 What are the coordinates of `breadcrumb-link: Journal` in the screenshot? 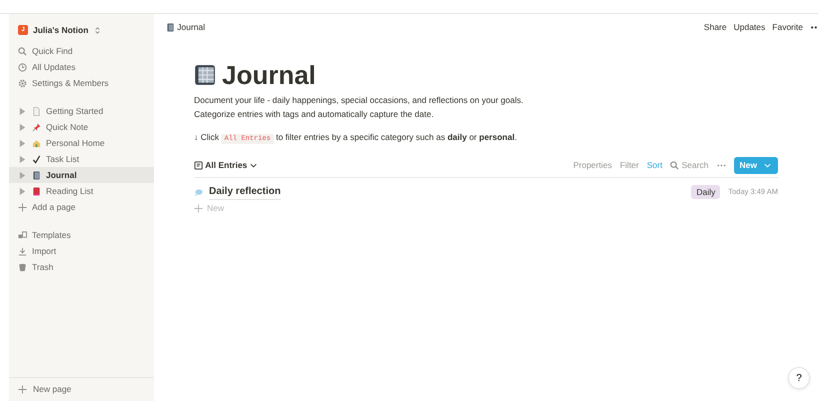 It's located at (186, 27).